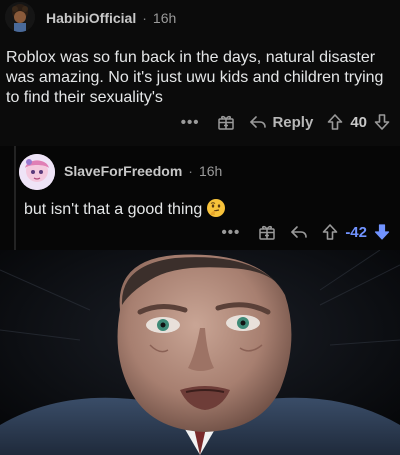  Describe the element at coordinates (293, 122) in the screenshot. I see `reply-label: Reply` at that location.